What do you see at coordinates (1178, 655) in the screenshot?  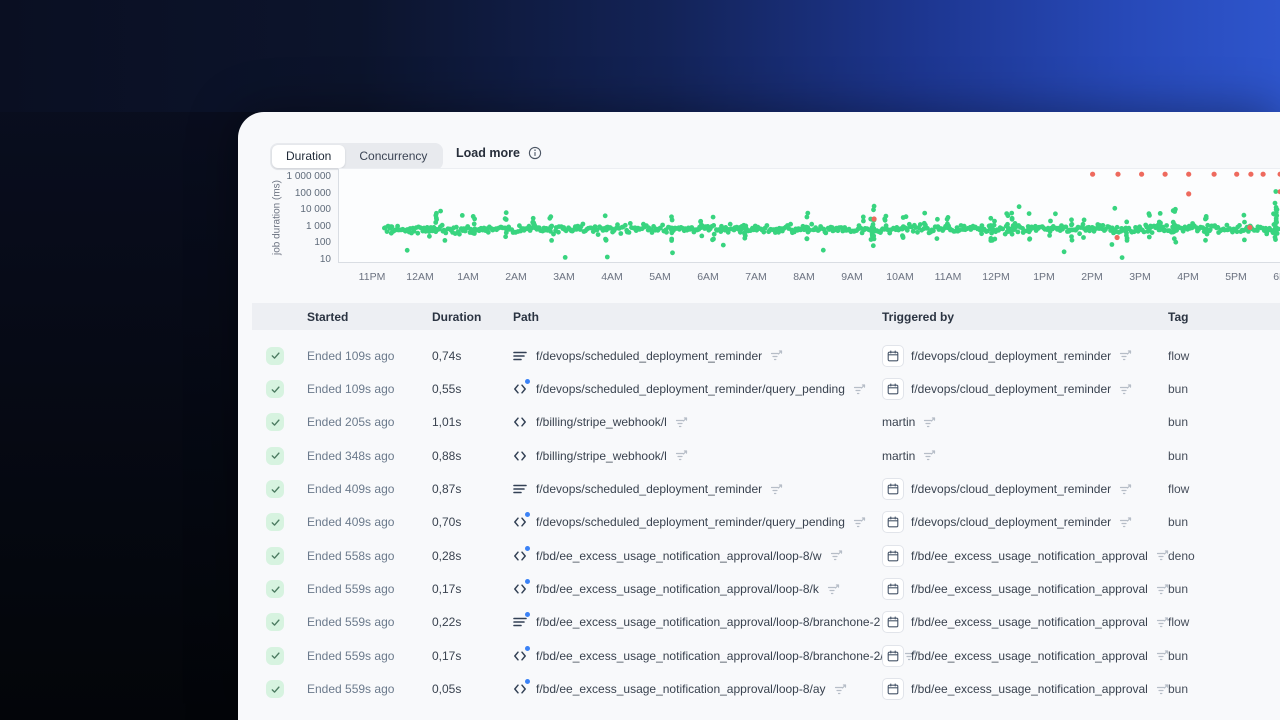 I see `tag-cell: bun` at bounding box center [1178, 655].